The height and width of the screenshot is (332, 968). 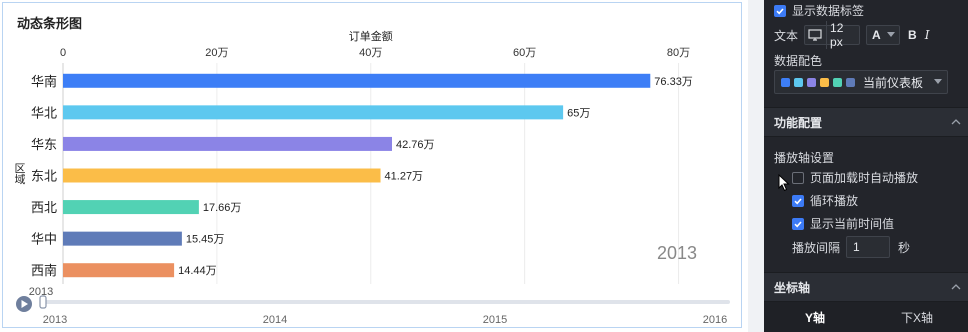 I want to click on italic-button: I, so click(x=927, y=35).